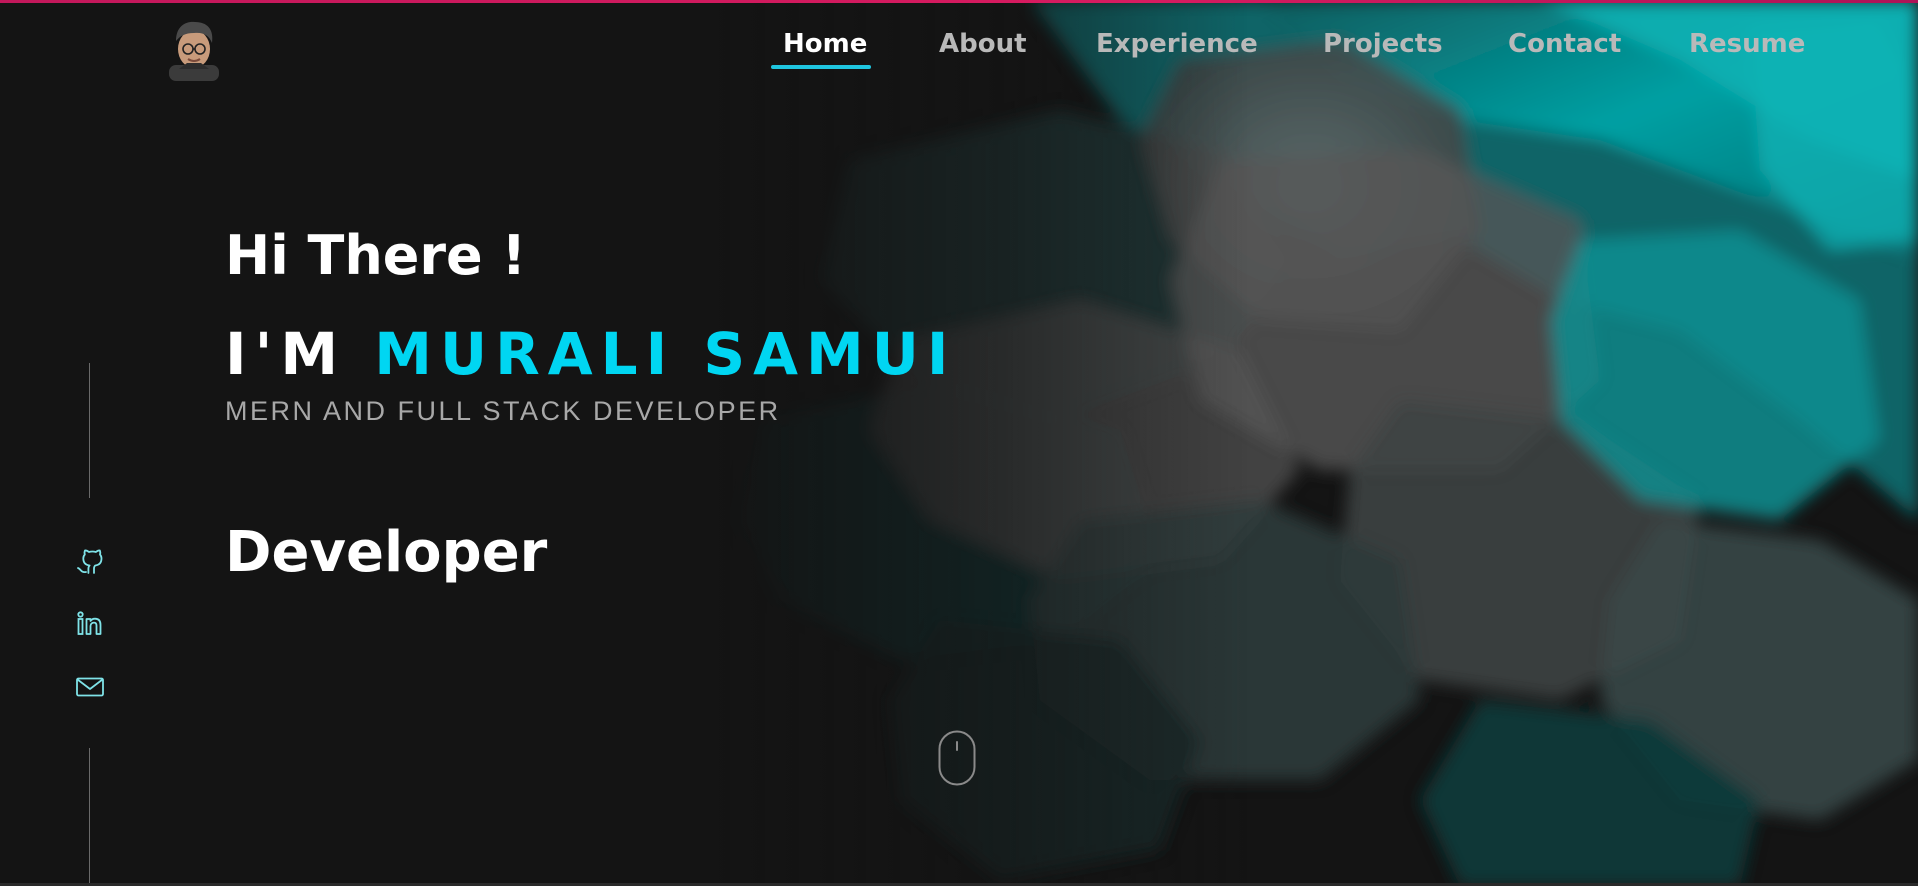 The width and height of the screenshot is (1918, 886). I want to click on avatar-cartoon-icon, so click(194, 51).